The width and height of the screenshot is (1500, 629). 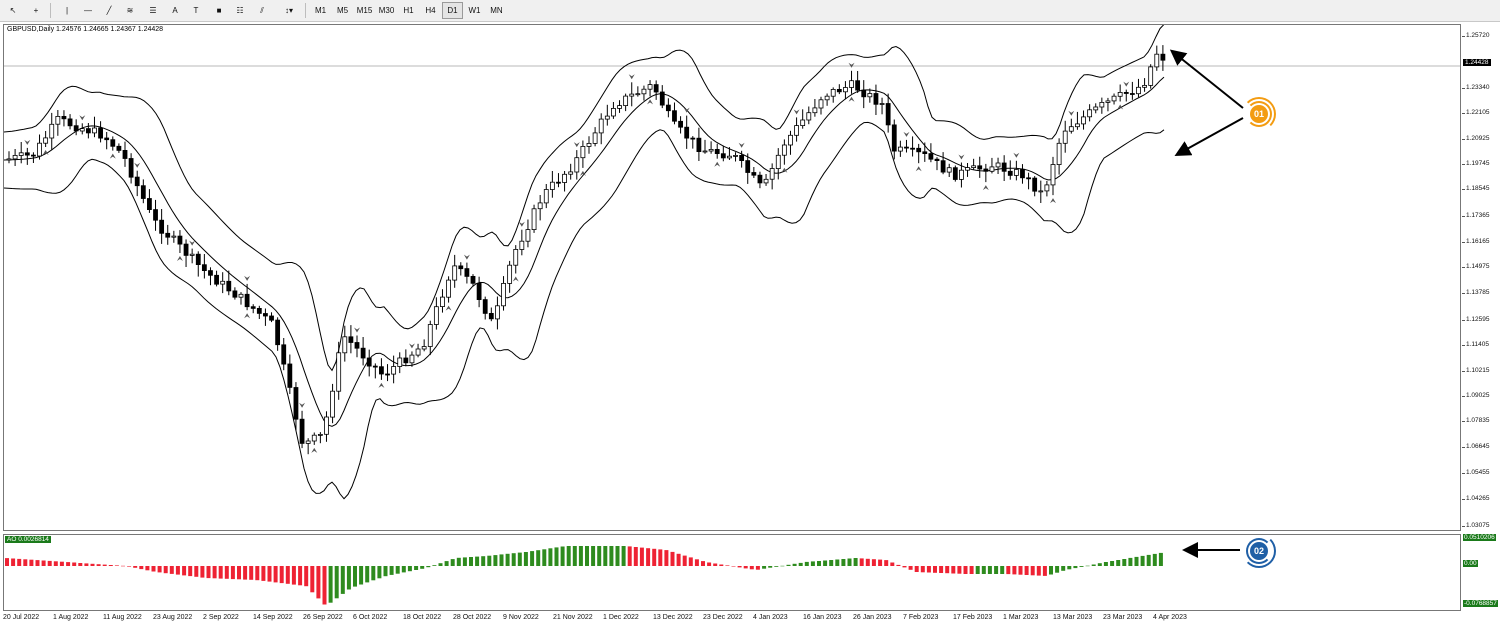 What do you see at coordinates (408, 10) in the screenshot?
I see `timeframe-h1-button: H1` at bounding box center [408, 10].